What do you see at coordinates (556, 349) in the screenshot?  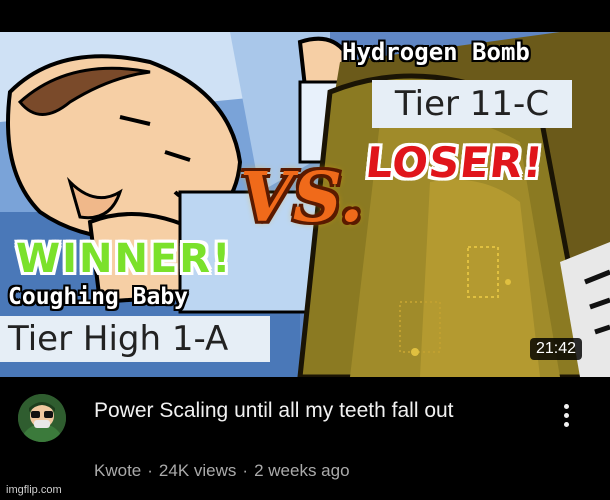 I see `video-duration-badge: 21:42` at bounding box center [556, 349].